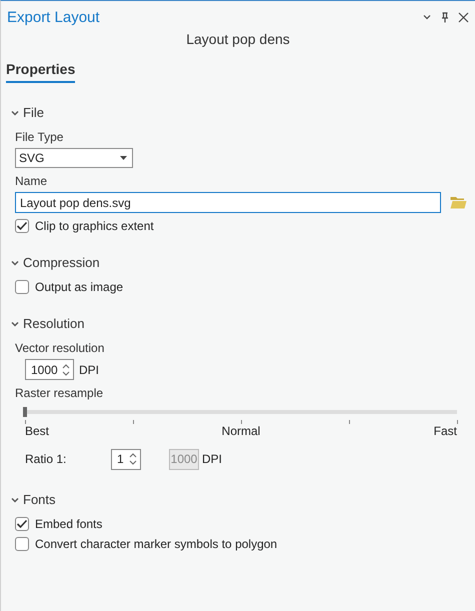 This screenshot has width=475, height=611. I want to click on dropdown-arrow-icon, so click(123, 158).